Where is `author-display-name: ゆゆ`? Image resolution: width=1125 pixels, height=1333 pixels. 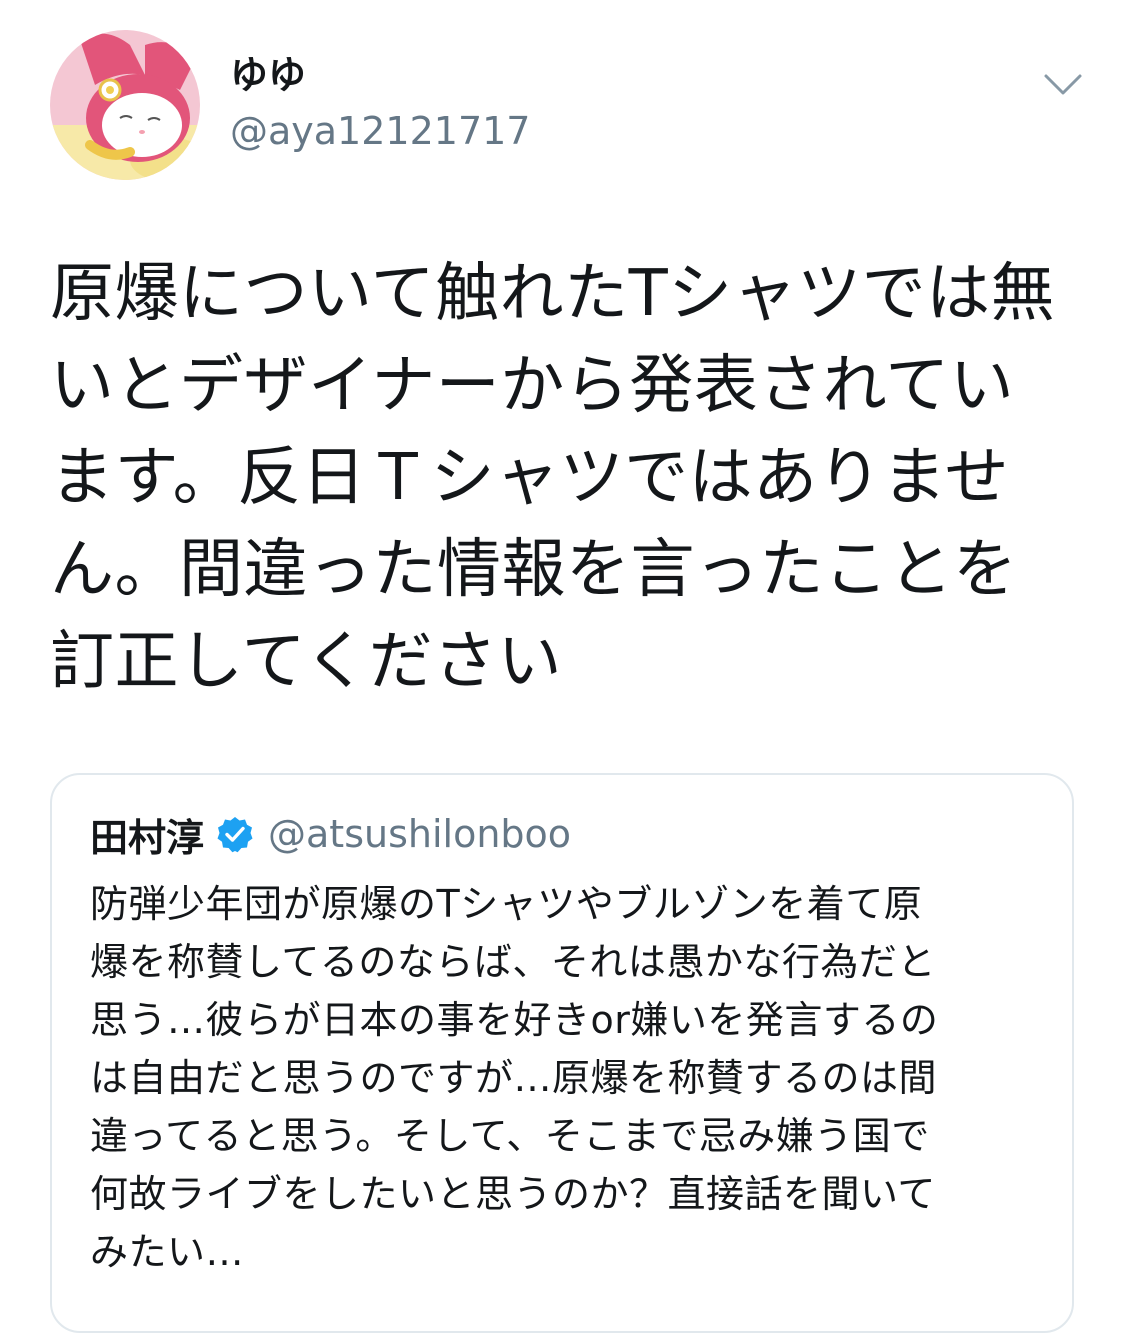
author-display-name: ゆゆ is located at coordinates (268, 75).